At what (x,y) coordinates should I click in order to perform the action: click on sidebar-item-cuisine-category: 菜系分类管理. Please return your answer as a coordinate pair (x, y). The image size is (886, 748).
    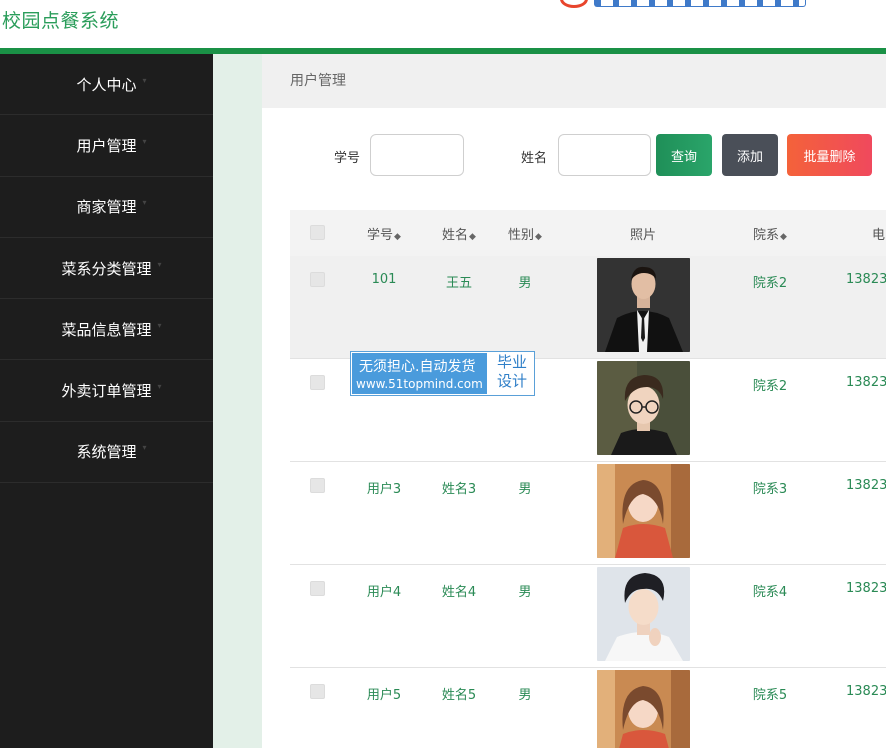
    Looking at the image, I should click on (106, 269).